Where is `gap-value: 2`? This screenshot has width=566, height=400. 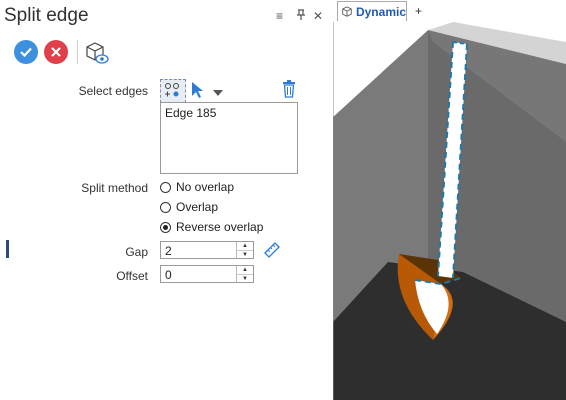
gap-value: 2 is located at coordinates (168, 251).